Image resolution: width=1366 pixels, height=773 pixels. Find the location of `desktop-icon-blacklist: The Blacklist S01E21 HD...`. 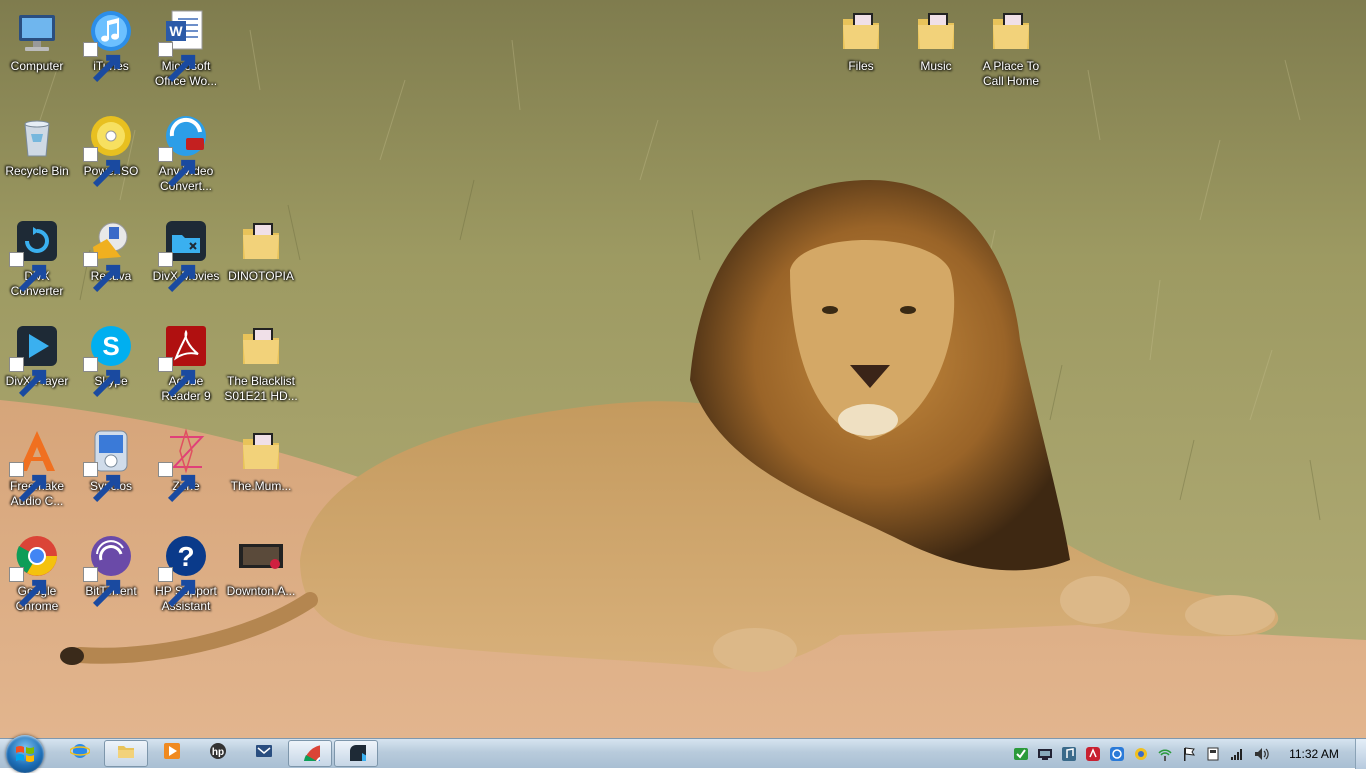

desktop-icon-blacklist: The Blacklist S01E21 HD... is located at coordinates (261, 368).